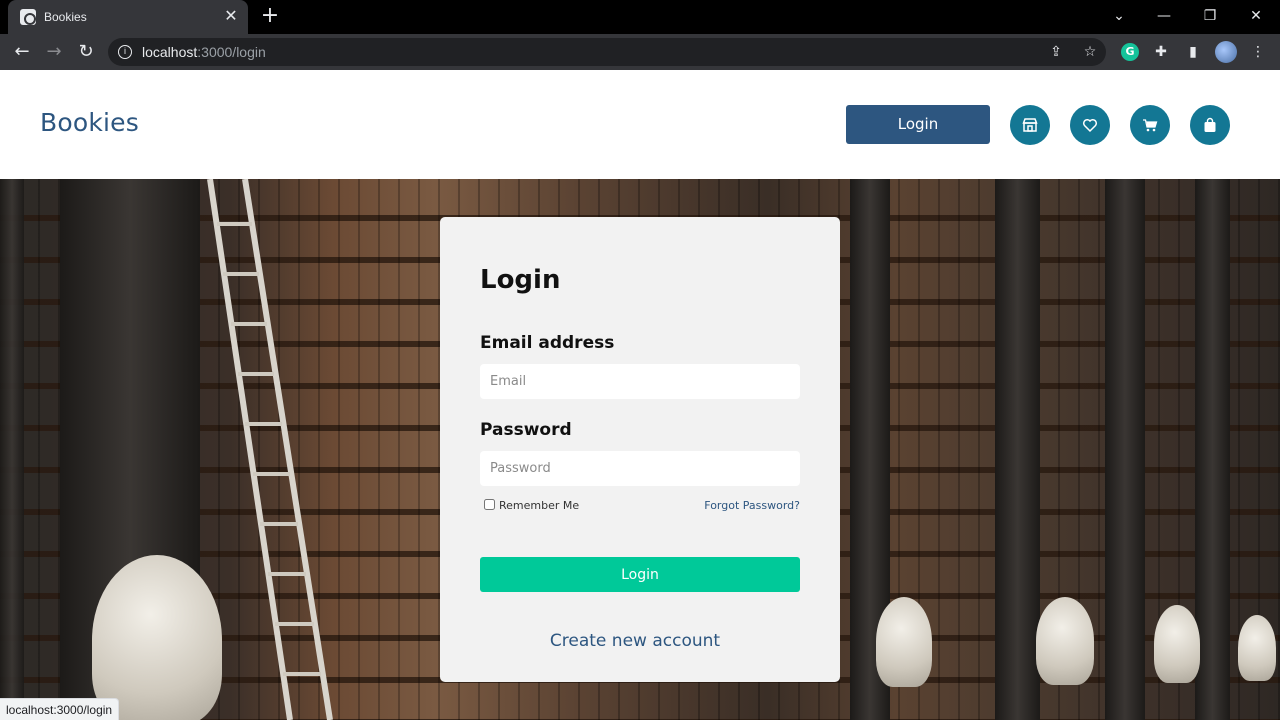  I want to click on login-submit-button: Login, so click(640, 574).